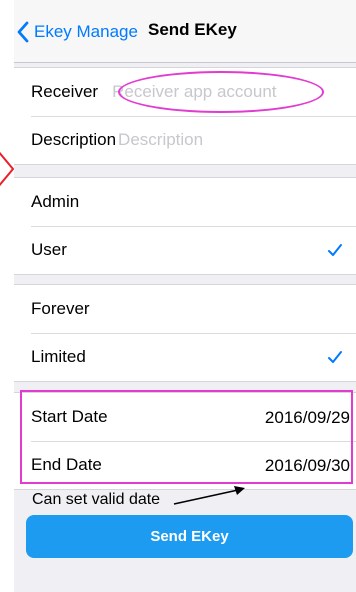 The image size is (356, 592). Describe the element at coordinates (307, 417) in the screenshot. I see `start-date-value: 2016/09/29` at that location.